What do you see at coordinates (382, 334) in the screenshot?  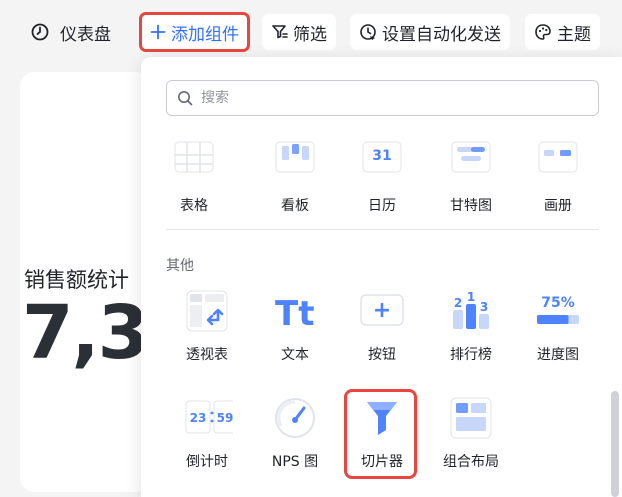 I see `component-button: + 按钮` at bounding box center [382, 334].